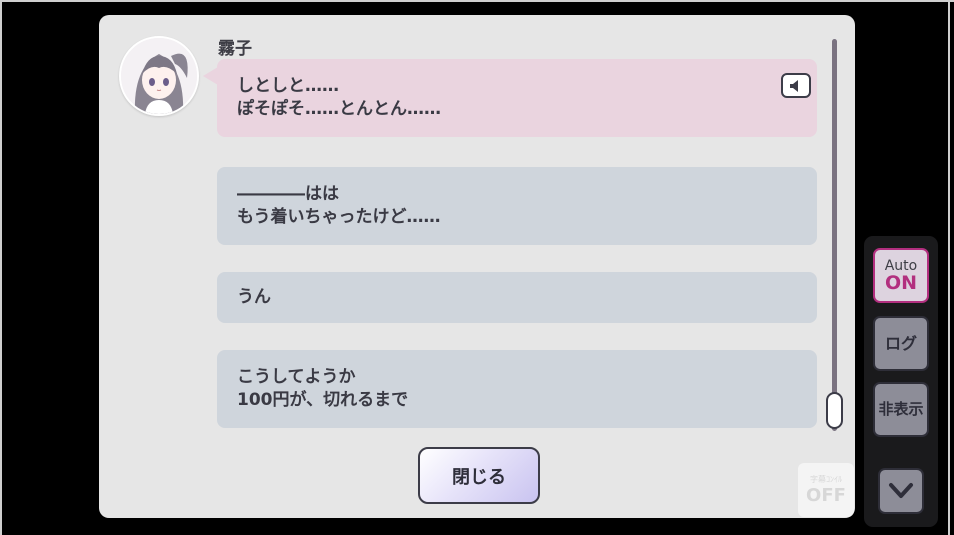  I want to click on frame-line-left, so click(1, 267).